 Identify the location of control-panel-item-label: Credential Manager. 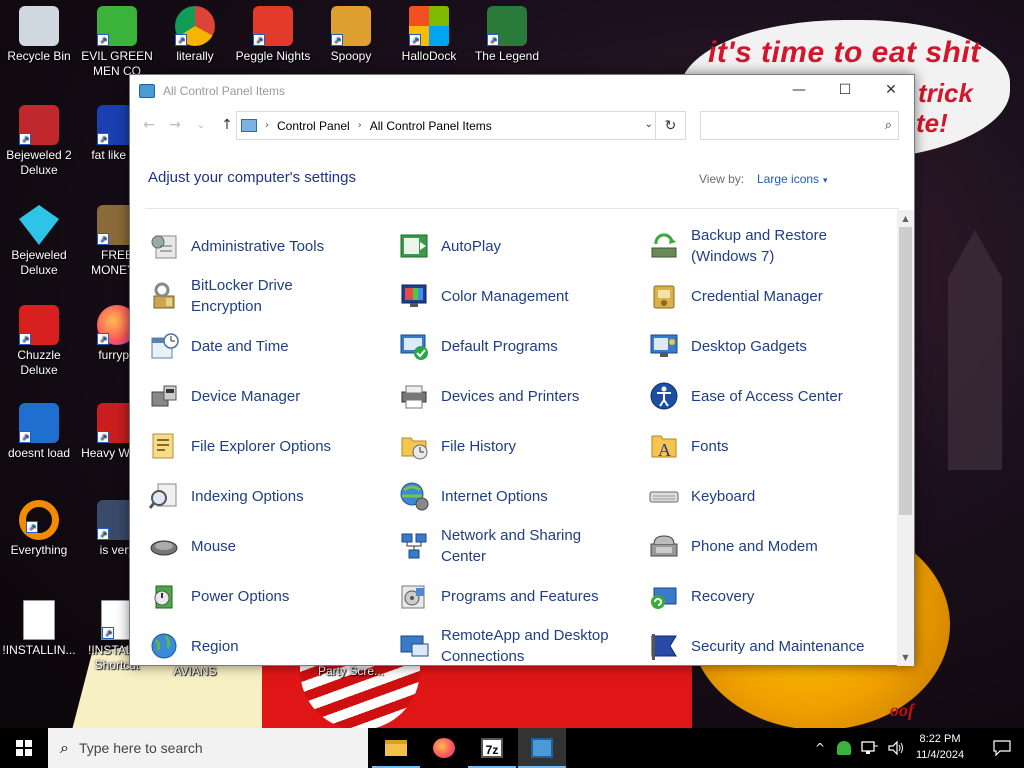
(757, 296).